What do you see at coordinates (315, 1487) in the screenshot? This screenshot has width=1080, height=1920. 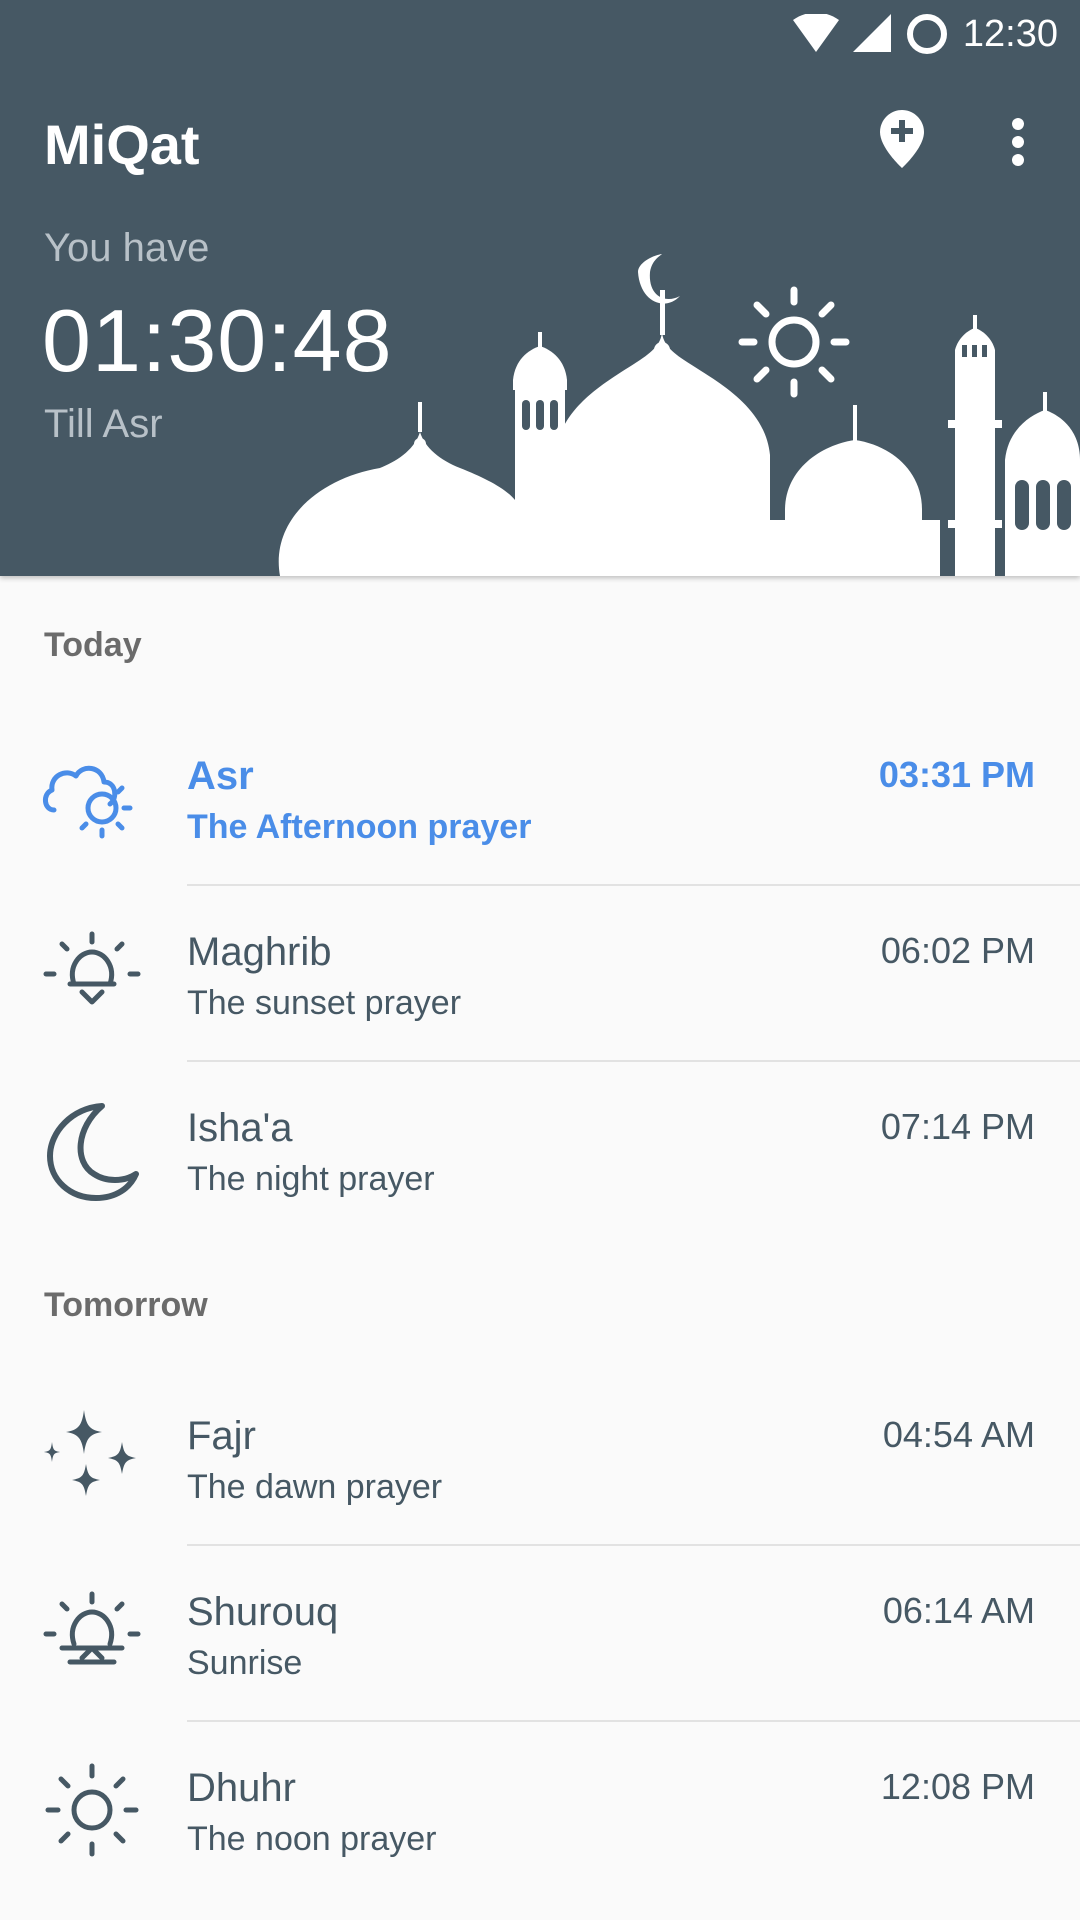 I see `prayer-description: The dawn prayer` at bounding box center [315, 1487].